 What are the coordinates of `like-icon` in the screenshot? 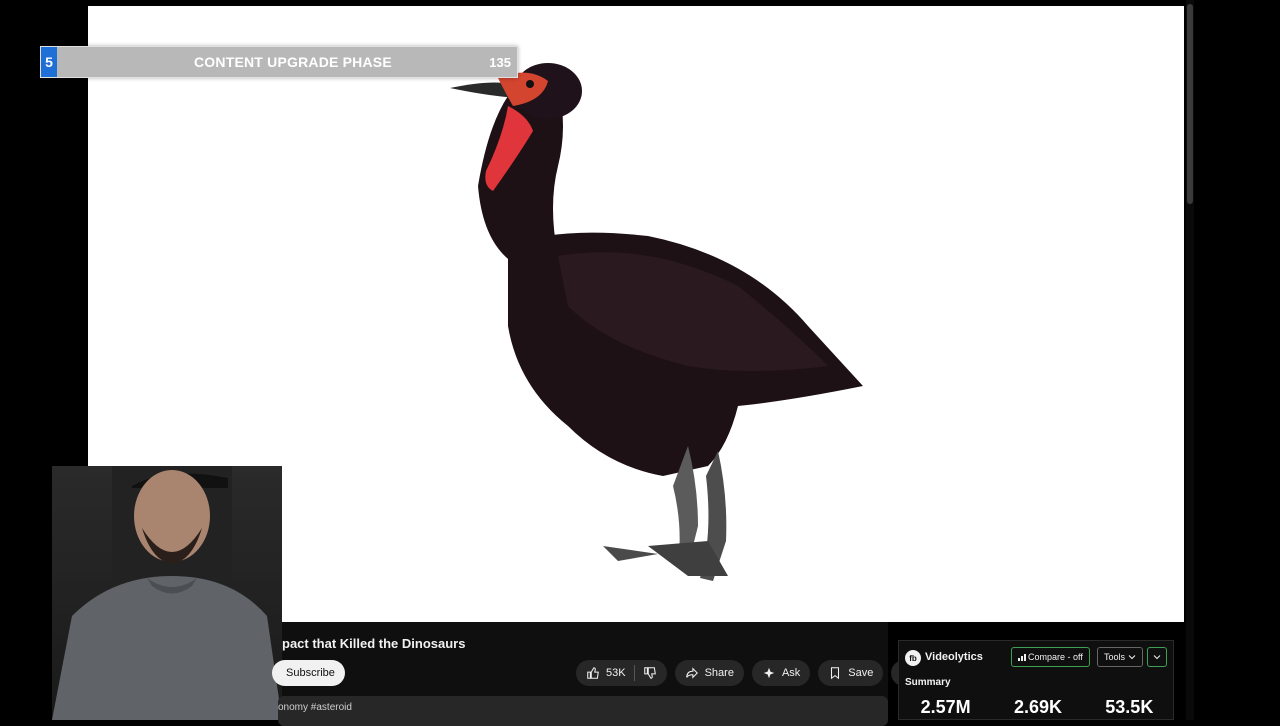 It's located at (593, 673).